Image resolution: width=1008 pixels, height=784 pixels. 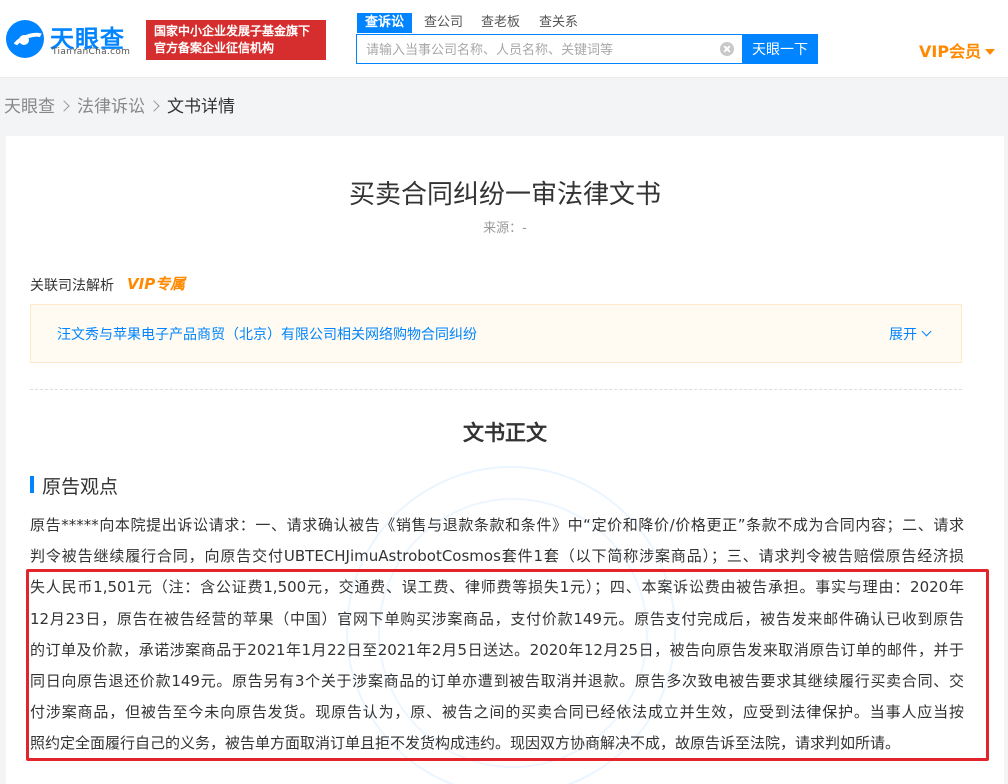 What do you see at coordinates (504, 195) in the screenshot?
I see `document-title: 买卖合同纠纷一审法律文书` at bounding box center [504, 195].